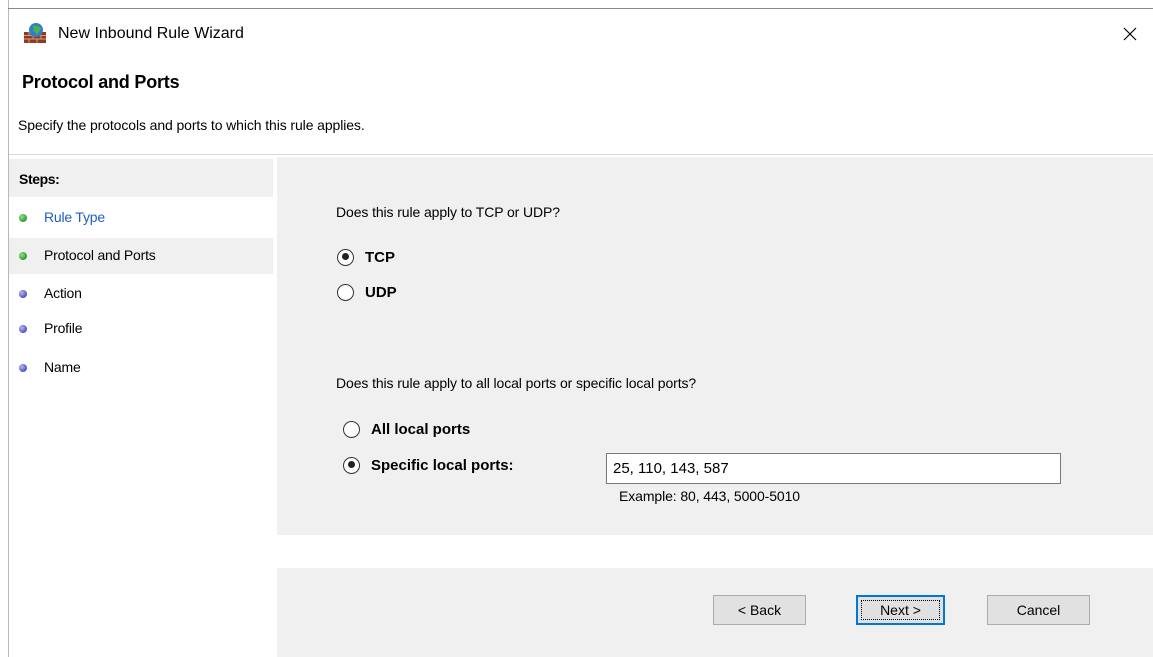 This screenshot has height=657, width=1153. What do you see at coordinates (141, 368) in the screenshot?
I see `step-name: Name` at bounding box center [141, 368].